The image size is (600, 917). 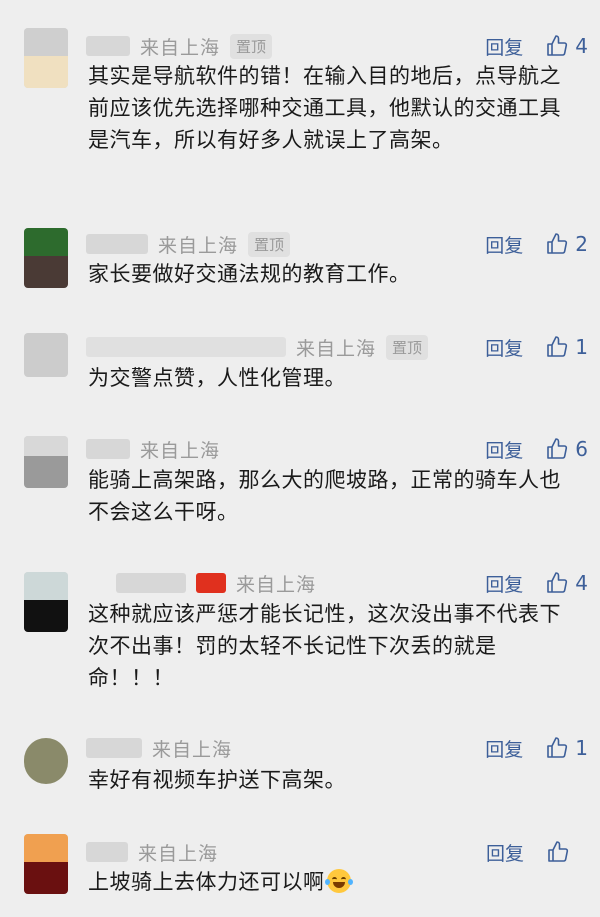 I want to click on like-count: 2, so click(x=581, y=244).